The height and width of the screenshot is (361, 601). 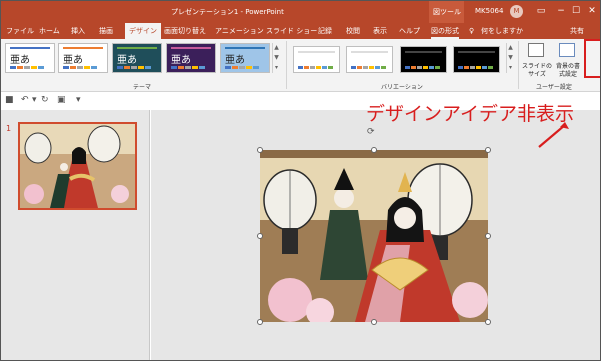 I want to click on save-icon: ■, so click(x=9, y=100).